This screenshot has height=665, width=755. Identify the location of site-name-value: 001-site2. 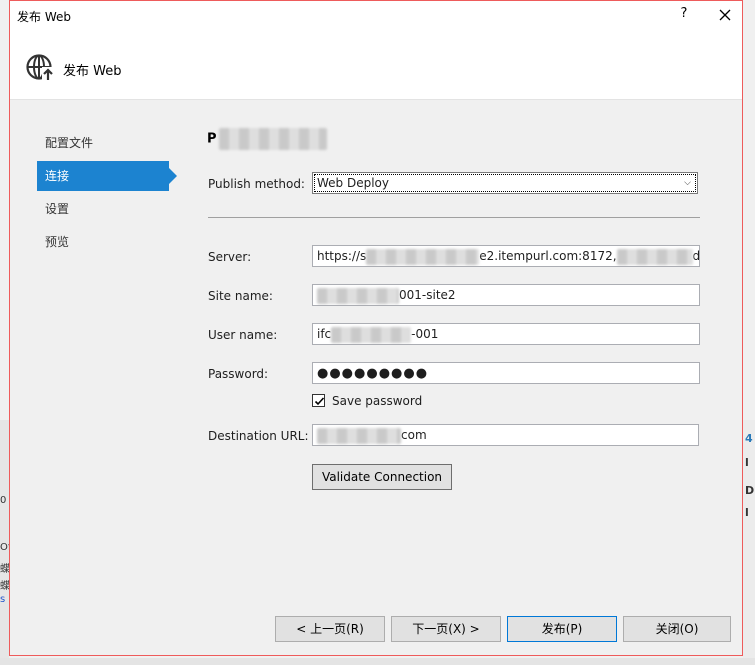
(427, 295).